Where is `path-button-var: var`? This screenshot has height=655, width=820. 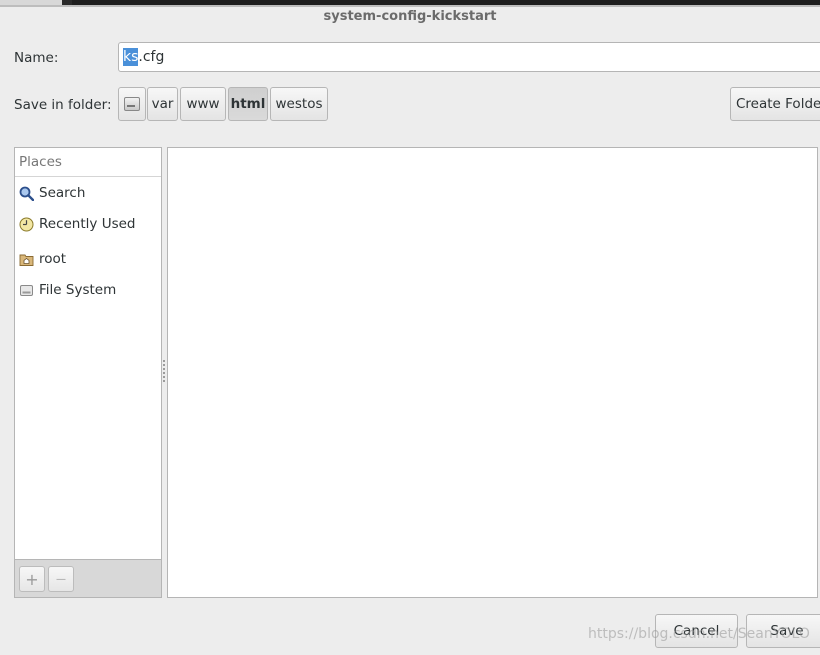 path-button-var: var is located at coordinates (162, 104).